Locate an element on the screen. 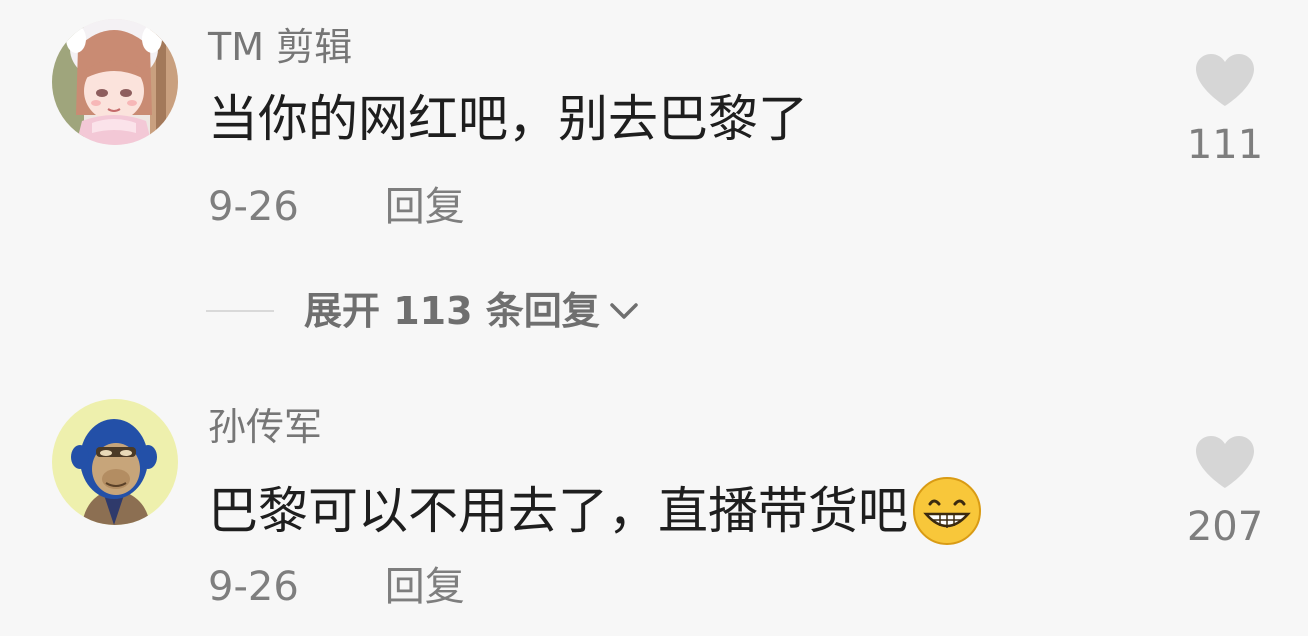 This screenshot has height=636, width=1308. username: 孙传军 is located at coordinates (265, 427).